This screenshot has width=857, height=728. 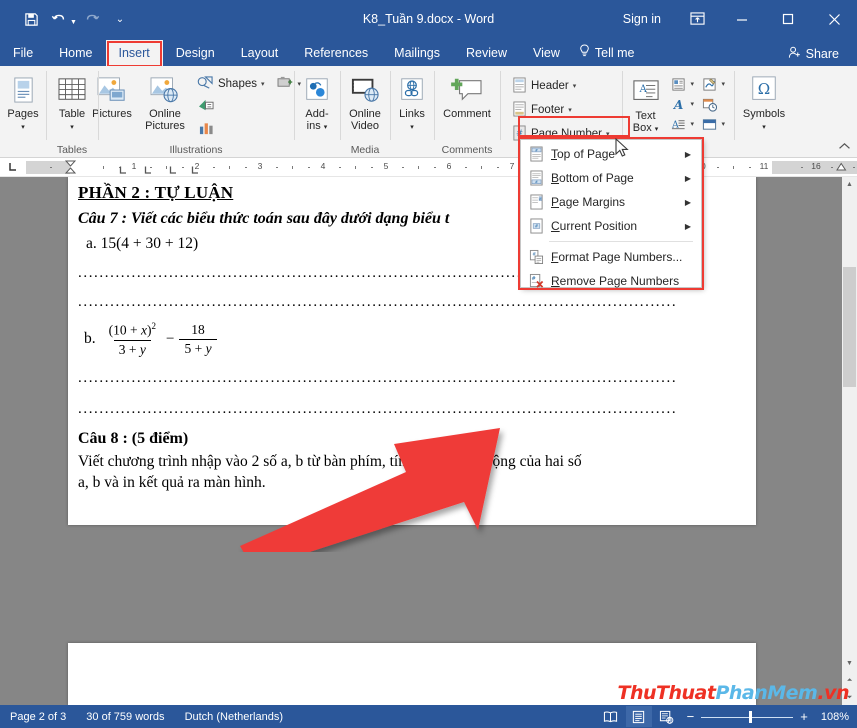 I want to click on shapes-button: Shapes ▾, so click(x=231, y=84).